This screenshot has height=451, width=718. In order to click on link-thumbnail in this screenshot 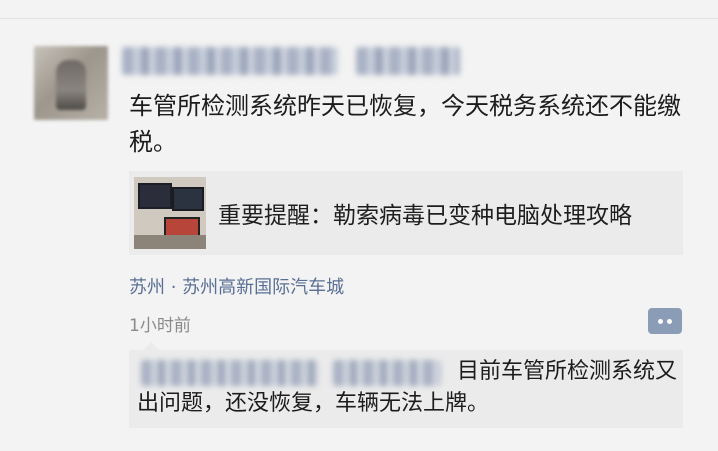, I will do `click(170, 213)`.